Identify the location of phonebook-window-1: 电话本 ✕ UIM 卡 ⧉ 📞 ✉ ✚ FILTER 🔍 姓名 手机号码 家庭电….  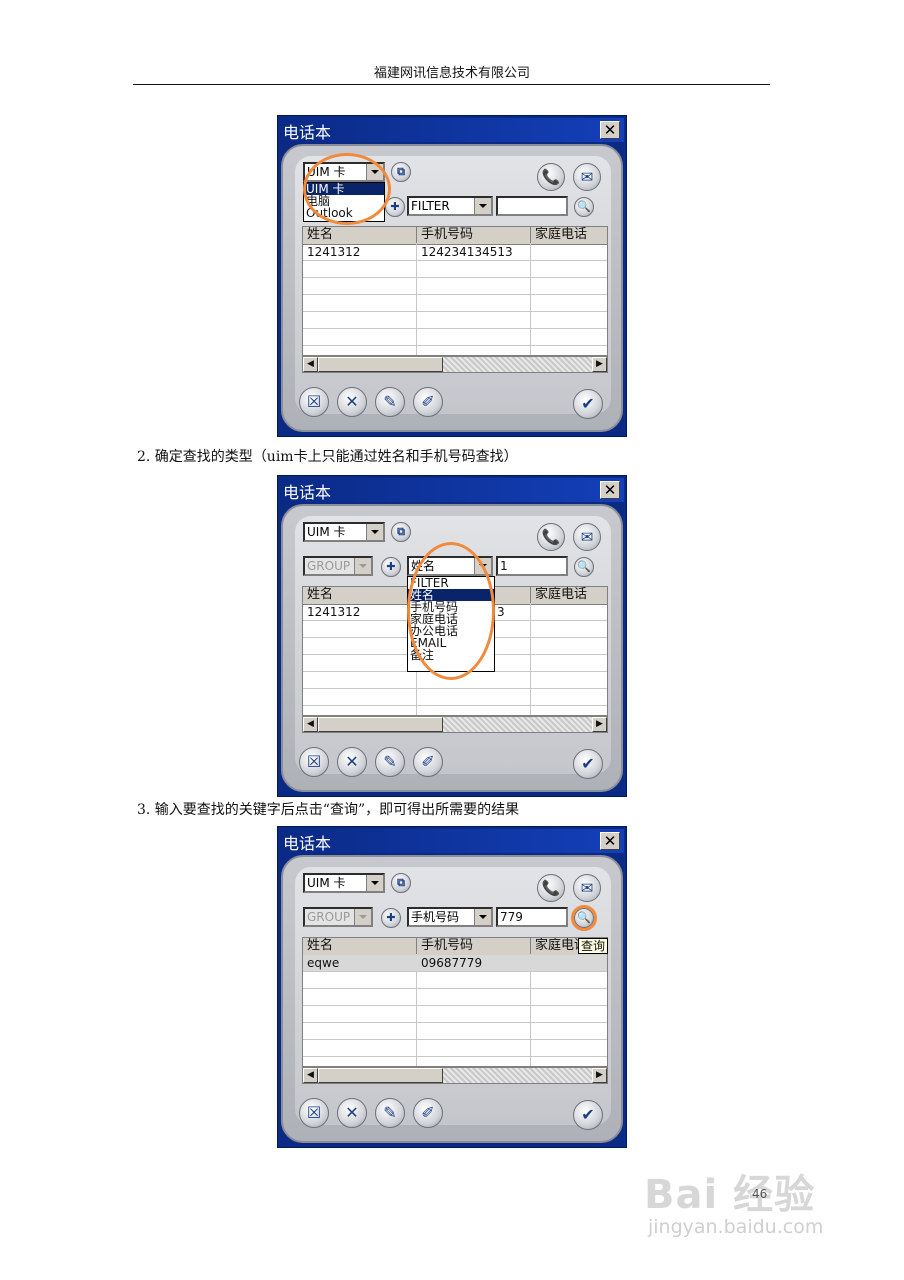
(452, 276).